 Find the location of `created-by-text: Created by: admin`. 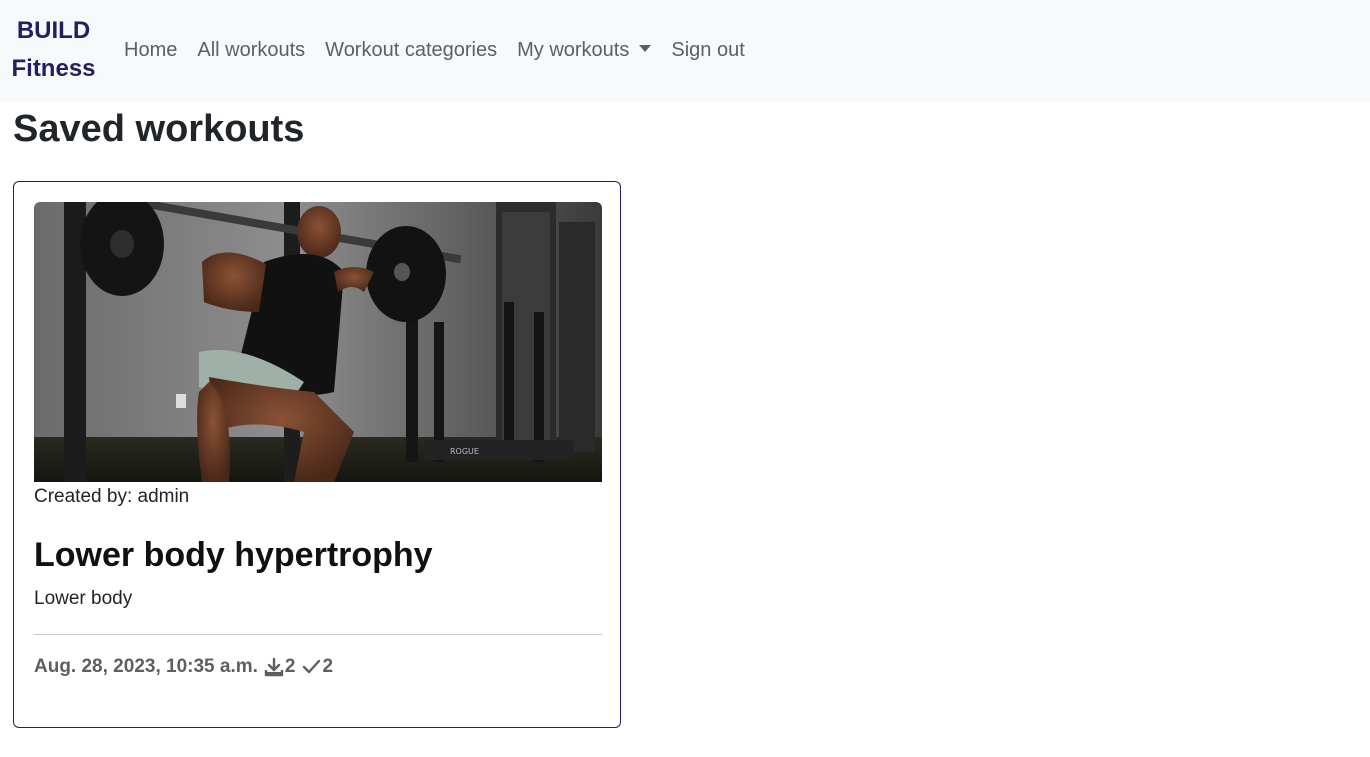

created-by-text: Created by: admin is located at coordinates (112, 496).